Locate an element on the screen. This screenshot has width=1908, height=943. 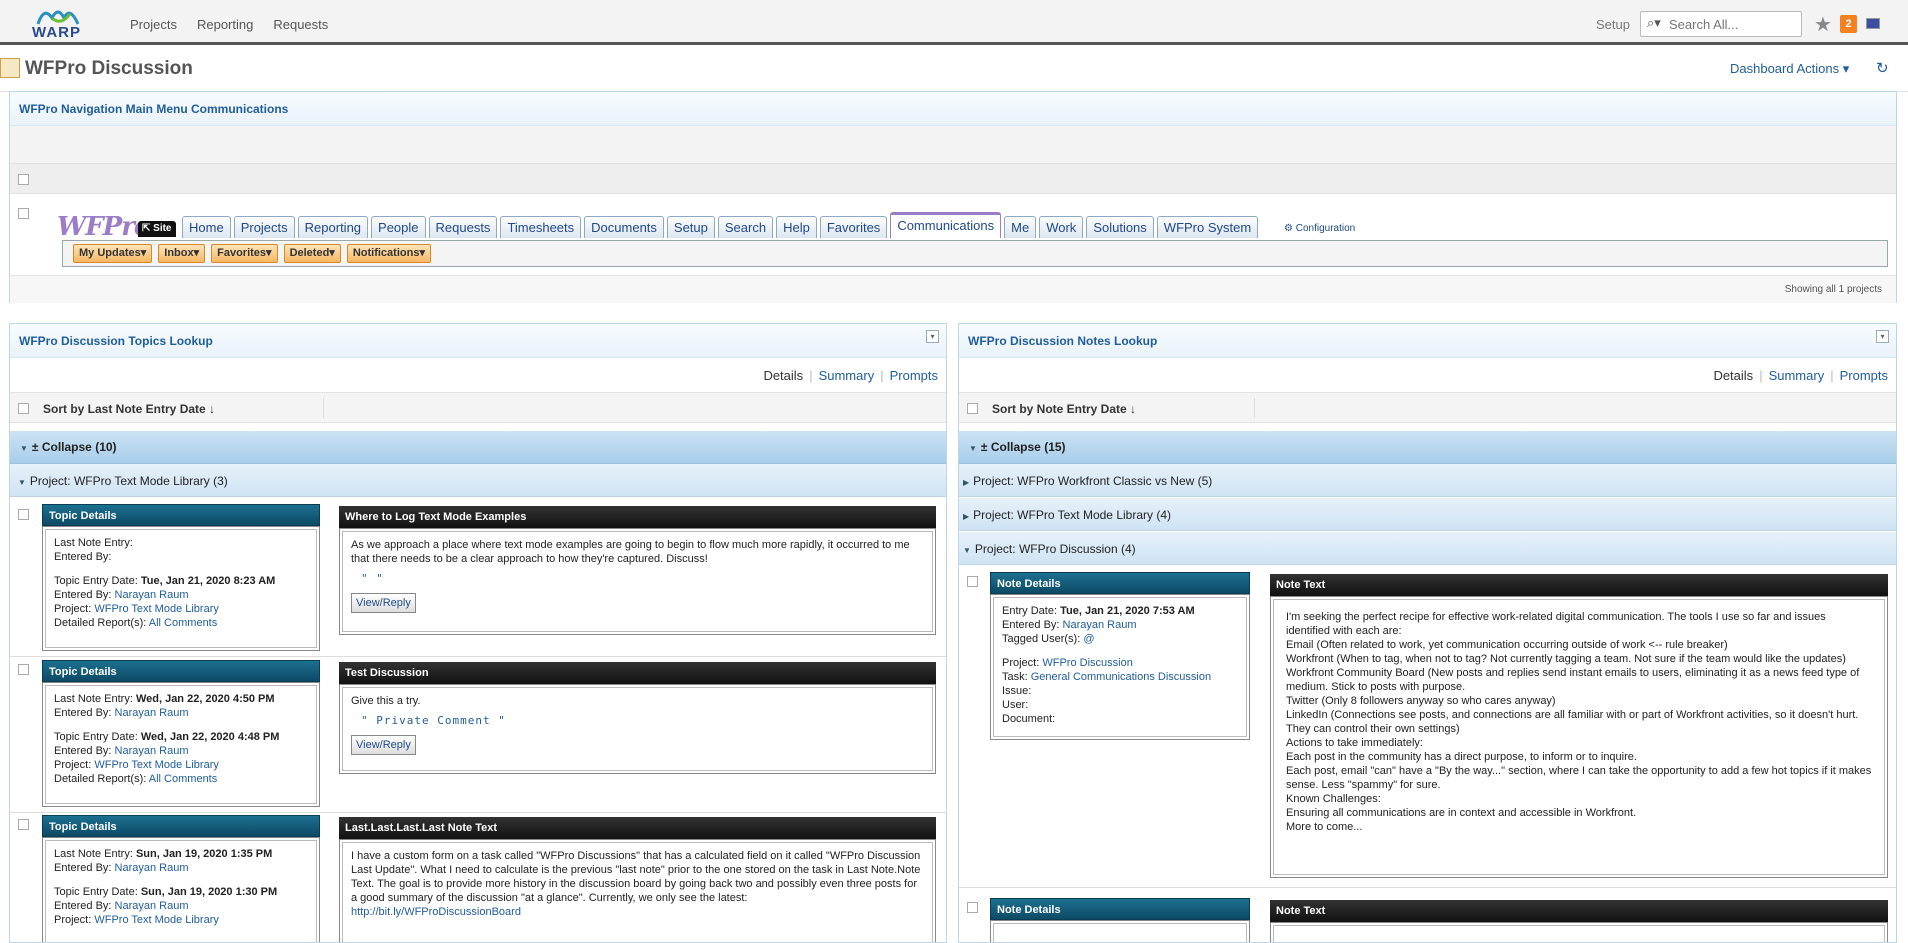
notification-badge: 2 is located at coordinates (1848, 24).